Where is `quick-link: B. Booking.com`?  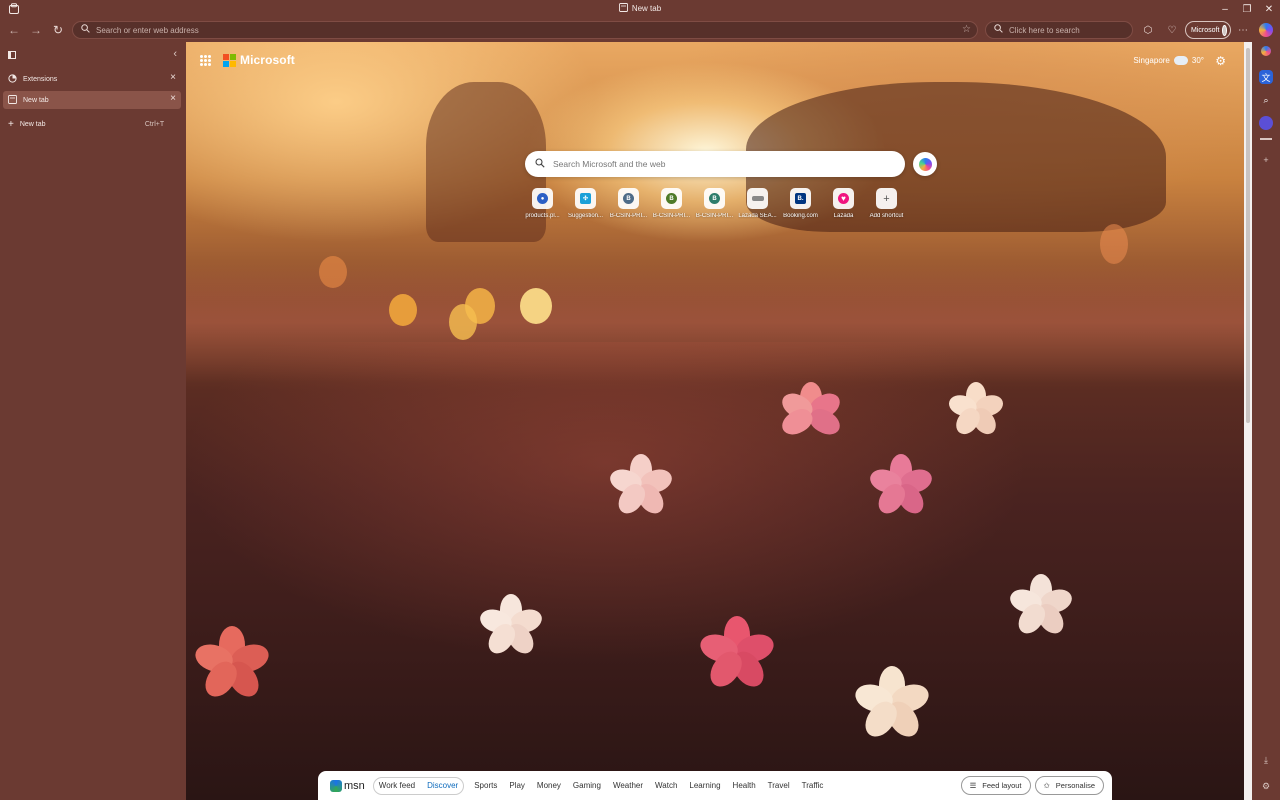 quick-link: B. Booking.com is located at coordinates (800, 203).